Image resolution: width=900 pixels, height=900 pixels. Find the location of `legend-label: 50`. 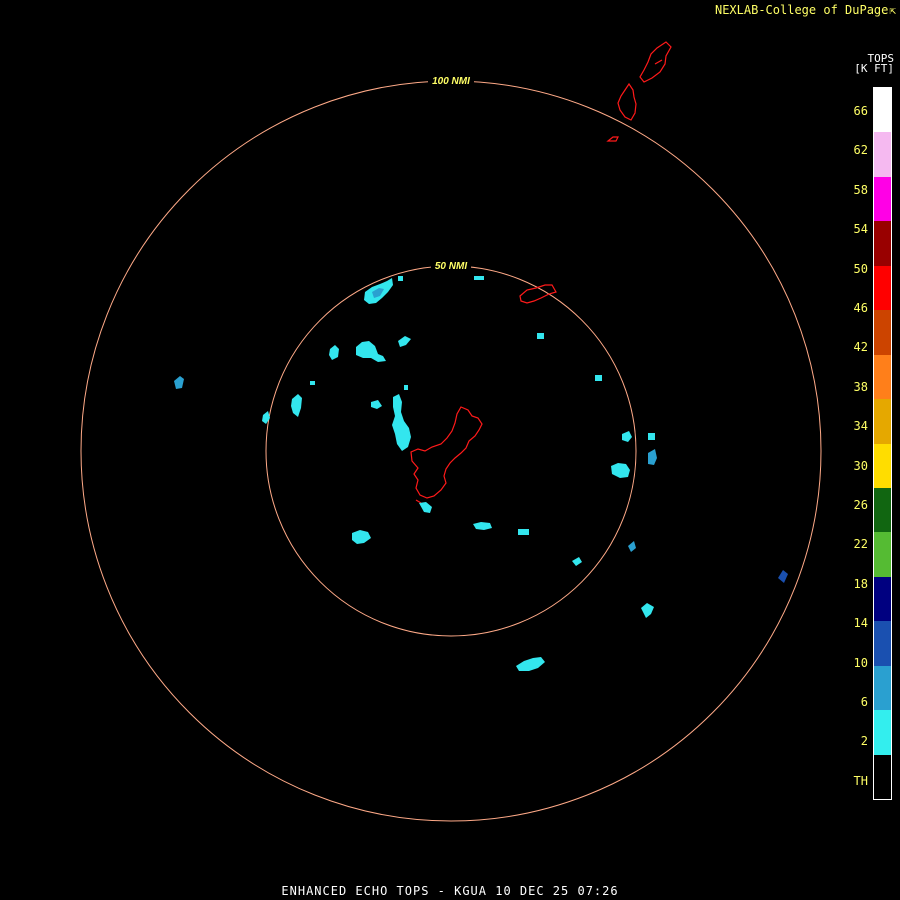

legend-label: 50 is located at coordinates (860, 268).